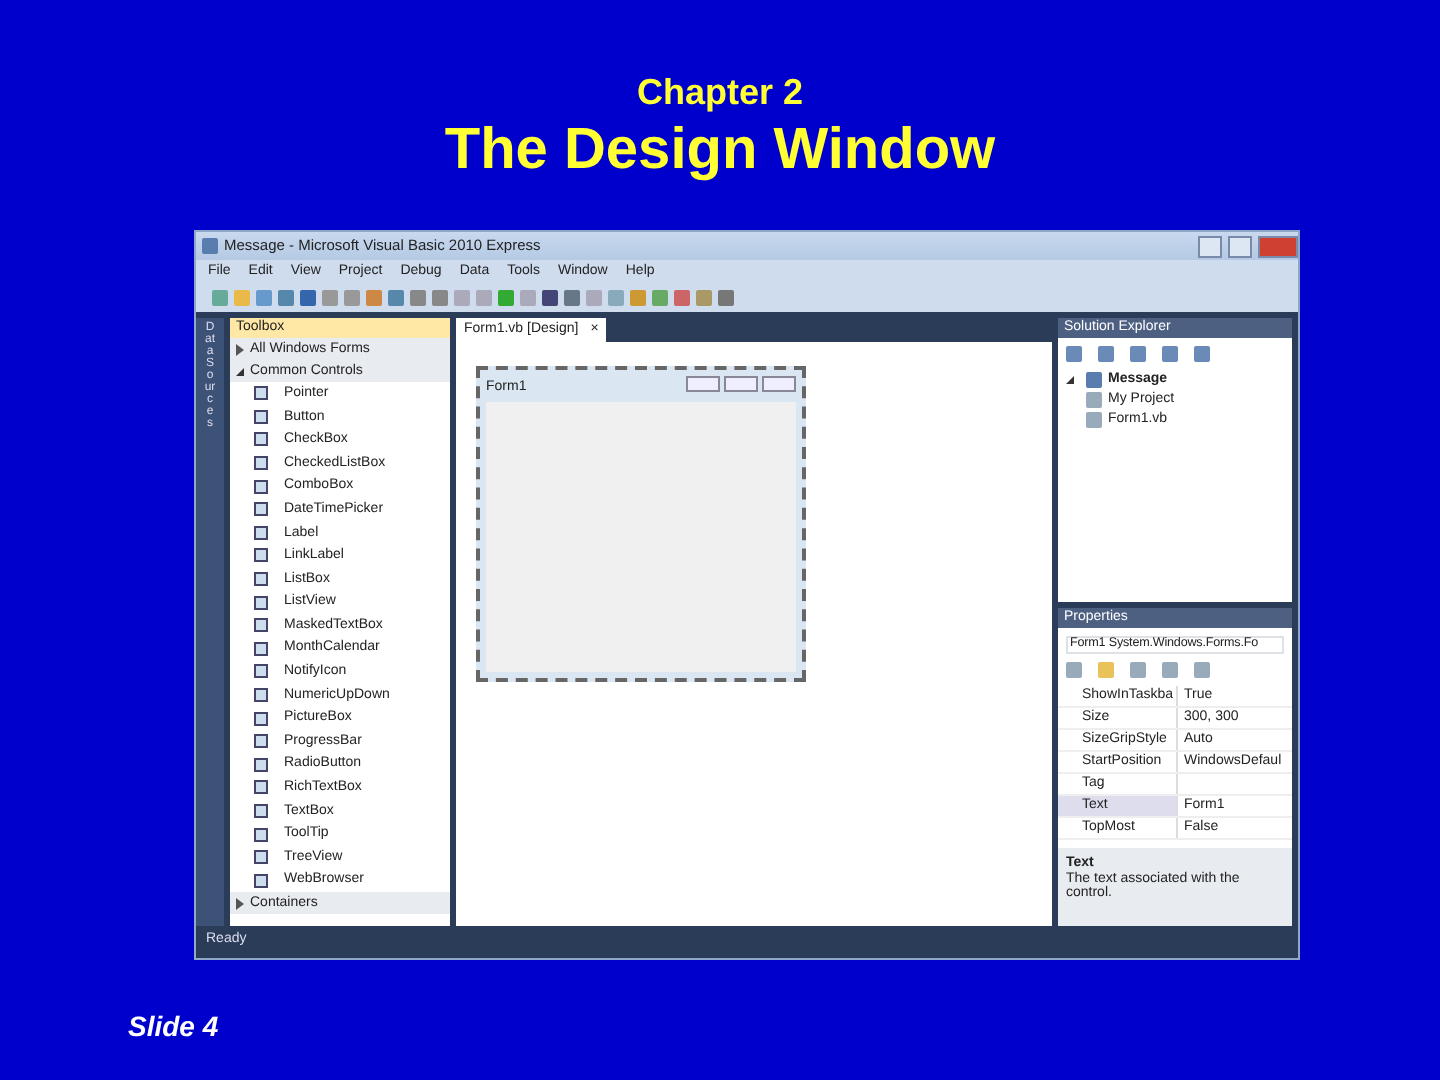 This screenshot has height=1080, width=1440. Describe the element at coordinates (173, 1027) in the screenshot. I see `slide-number: Slide 4` at that location.